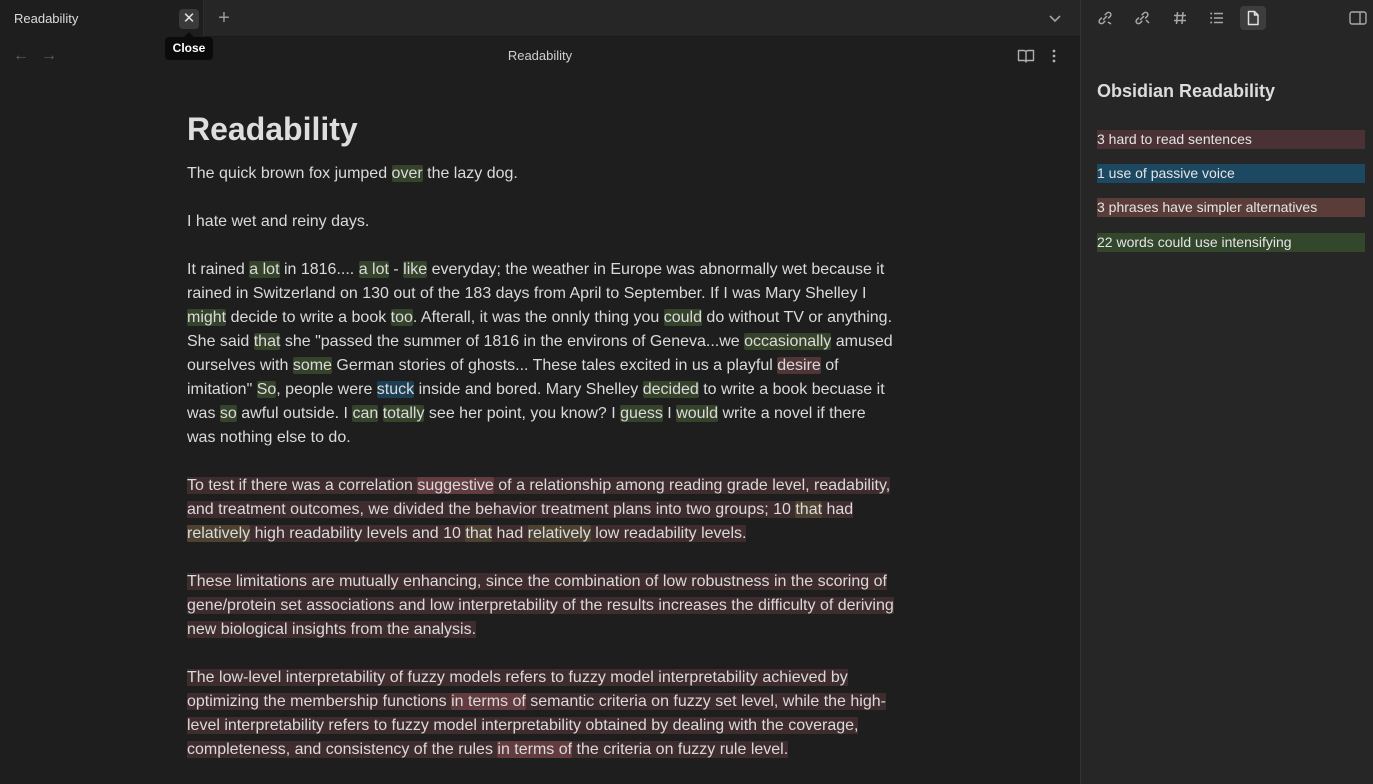 The image size is (1373, 784). What do you see at coordinates (641, 413) in the screenshot?
I see `intensify-highlight: guess` at bounding box center [641, 413].